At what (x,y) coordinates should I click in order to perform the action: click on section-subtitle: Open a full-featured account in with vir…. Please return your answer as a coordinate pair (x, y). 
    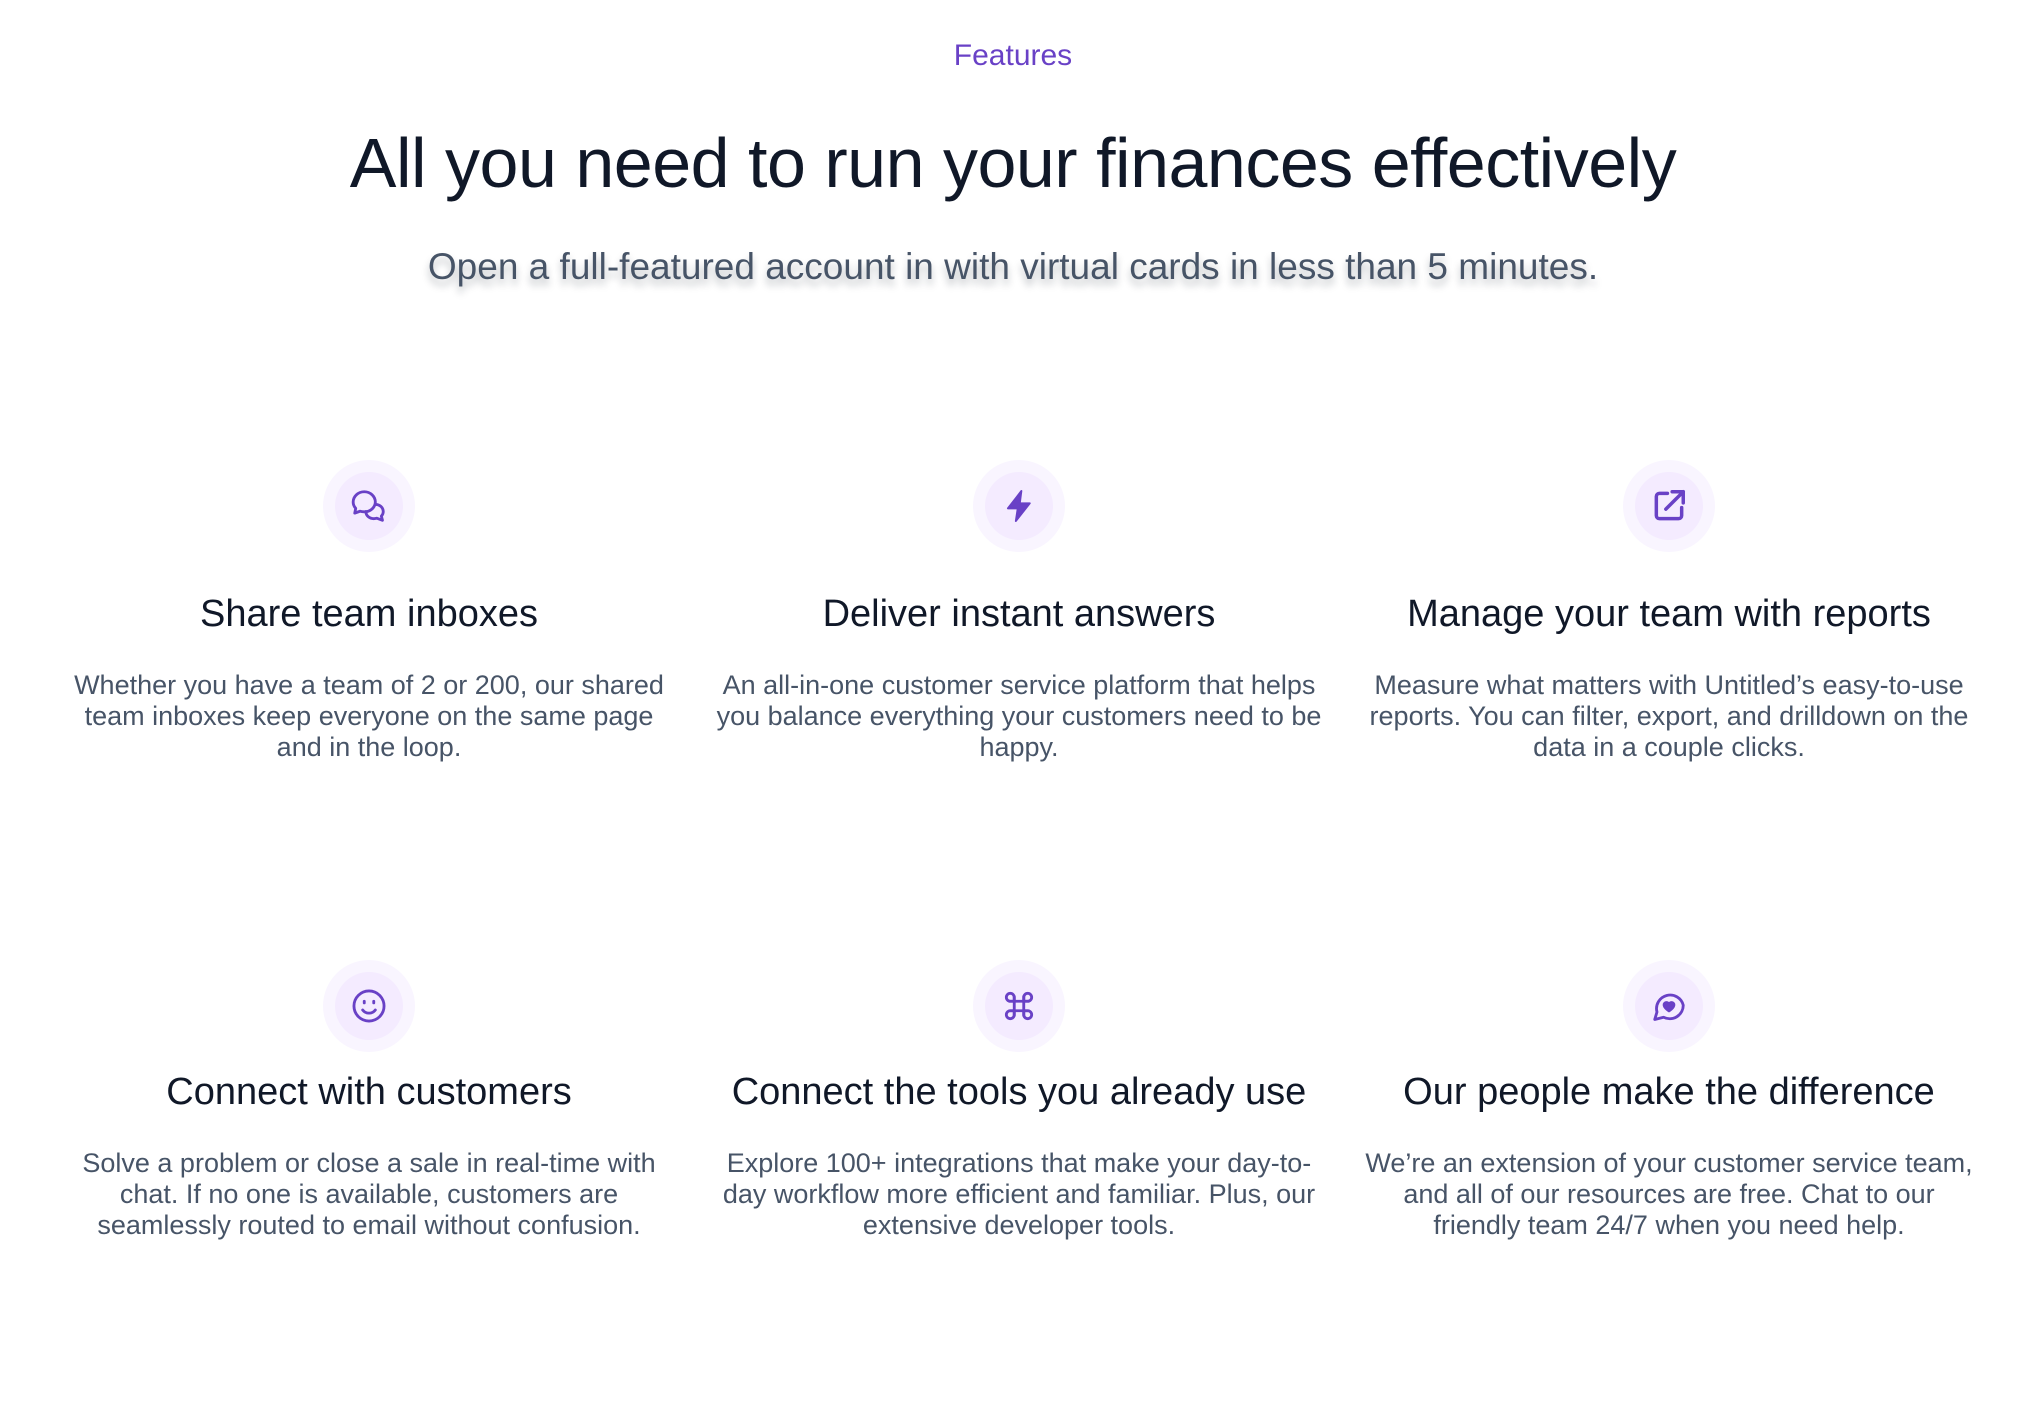
    Looking at the image, I should click on (1013, 266).